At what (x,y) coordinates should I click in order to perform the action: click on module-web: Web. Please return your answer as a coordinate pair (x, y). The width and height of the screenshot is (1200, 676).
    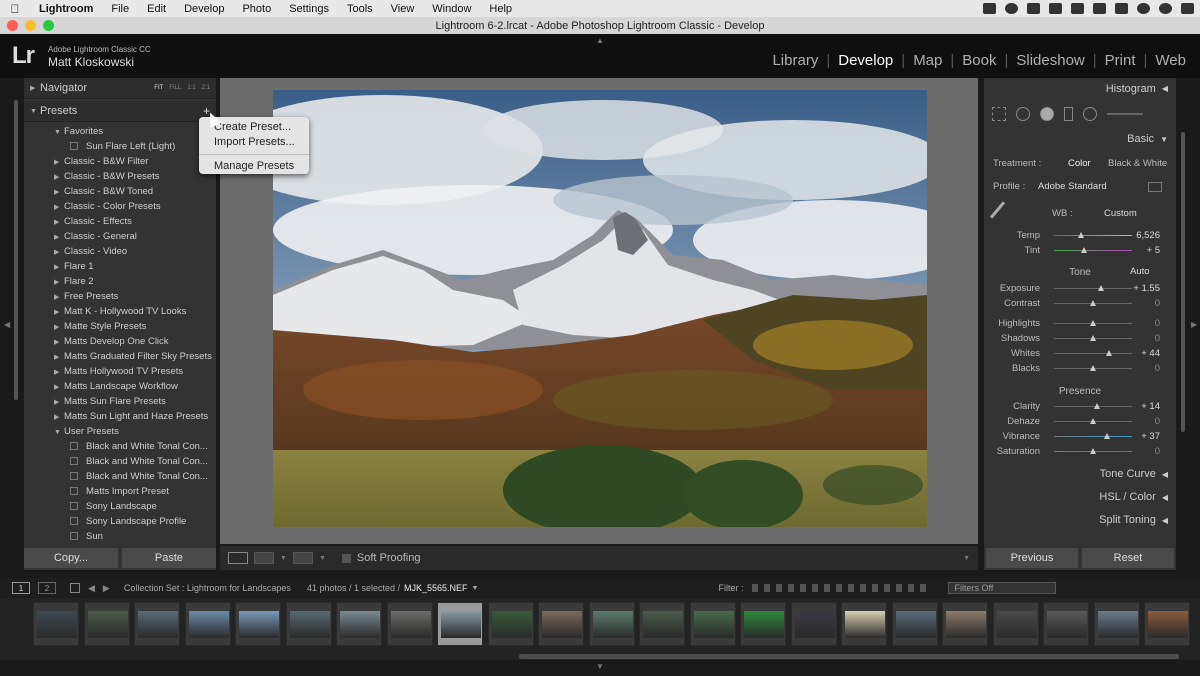
    Looking at the image, I should click on (1170, 60).